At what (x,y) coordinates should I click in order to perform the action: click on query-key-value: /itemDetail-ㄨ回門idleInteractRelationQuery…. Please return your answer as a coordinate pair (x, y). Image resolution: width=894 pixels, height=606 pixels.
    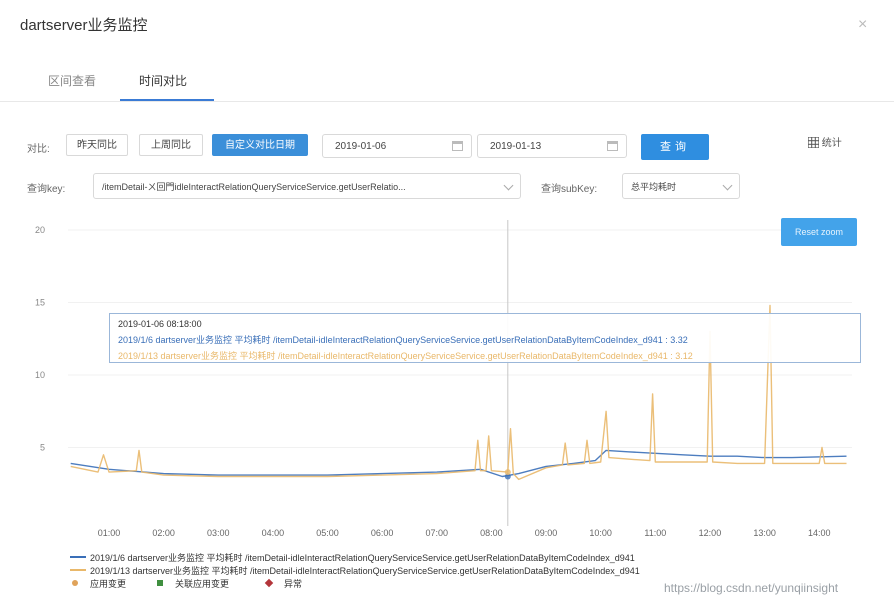
    Looking at the image, I should click on (254, 187).